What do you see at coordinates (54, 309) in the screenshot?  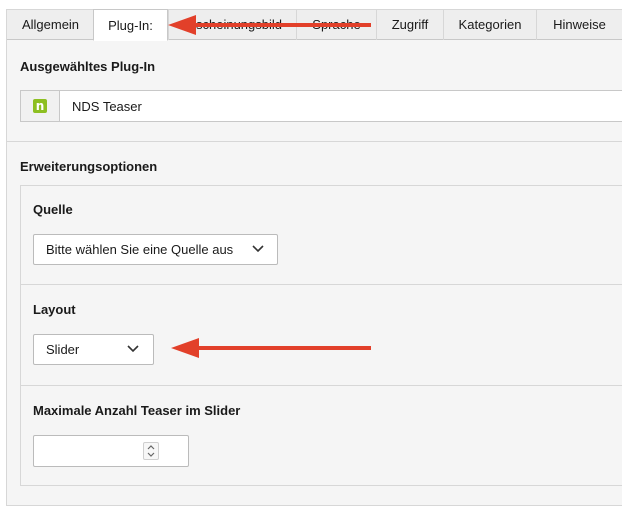 I see `layout-label: Layout` at bounding box center [54, 309].